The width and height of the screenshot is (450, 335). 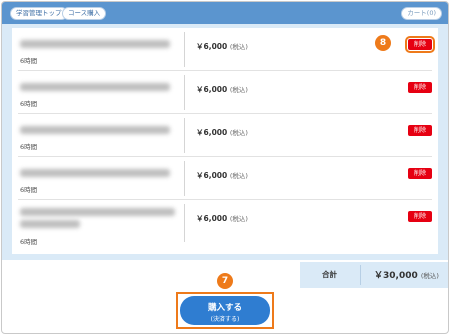 What do you see at coordinates (50, 224) in the screenshot?
I see `course-name-line2` at bounding box center [50, 224].